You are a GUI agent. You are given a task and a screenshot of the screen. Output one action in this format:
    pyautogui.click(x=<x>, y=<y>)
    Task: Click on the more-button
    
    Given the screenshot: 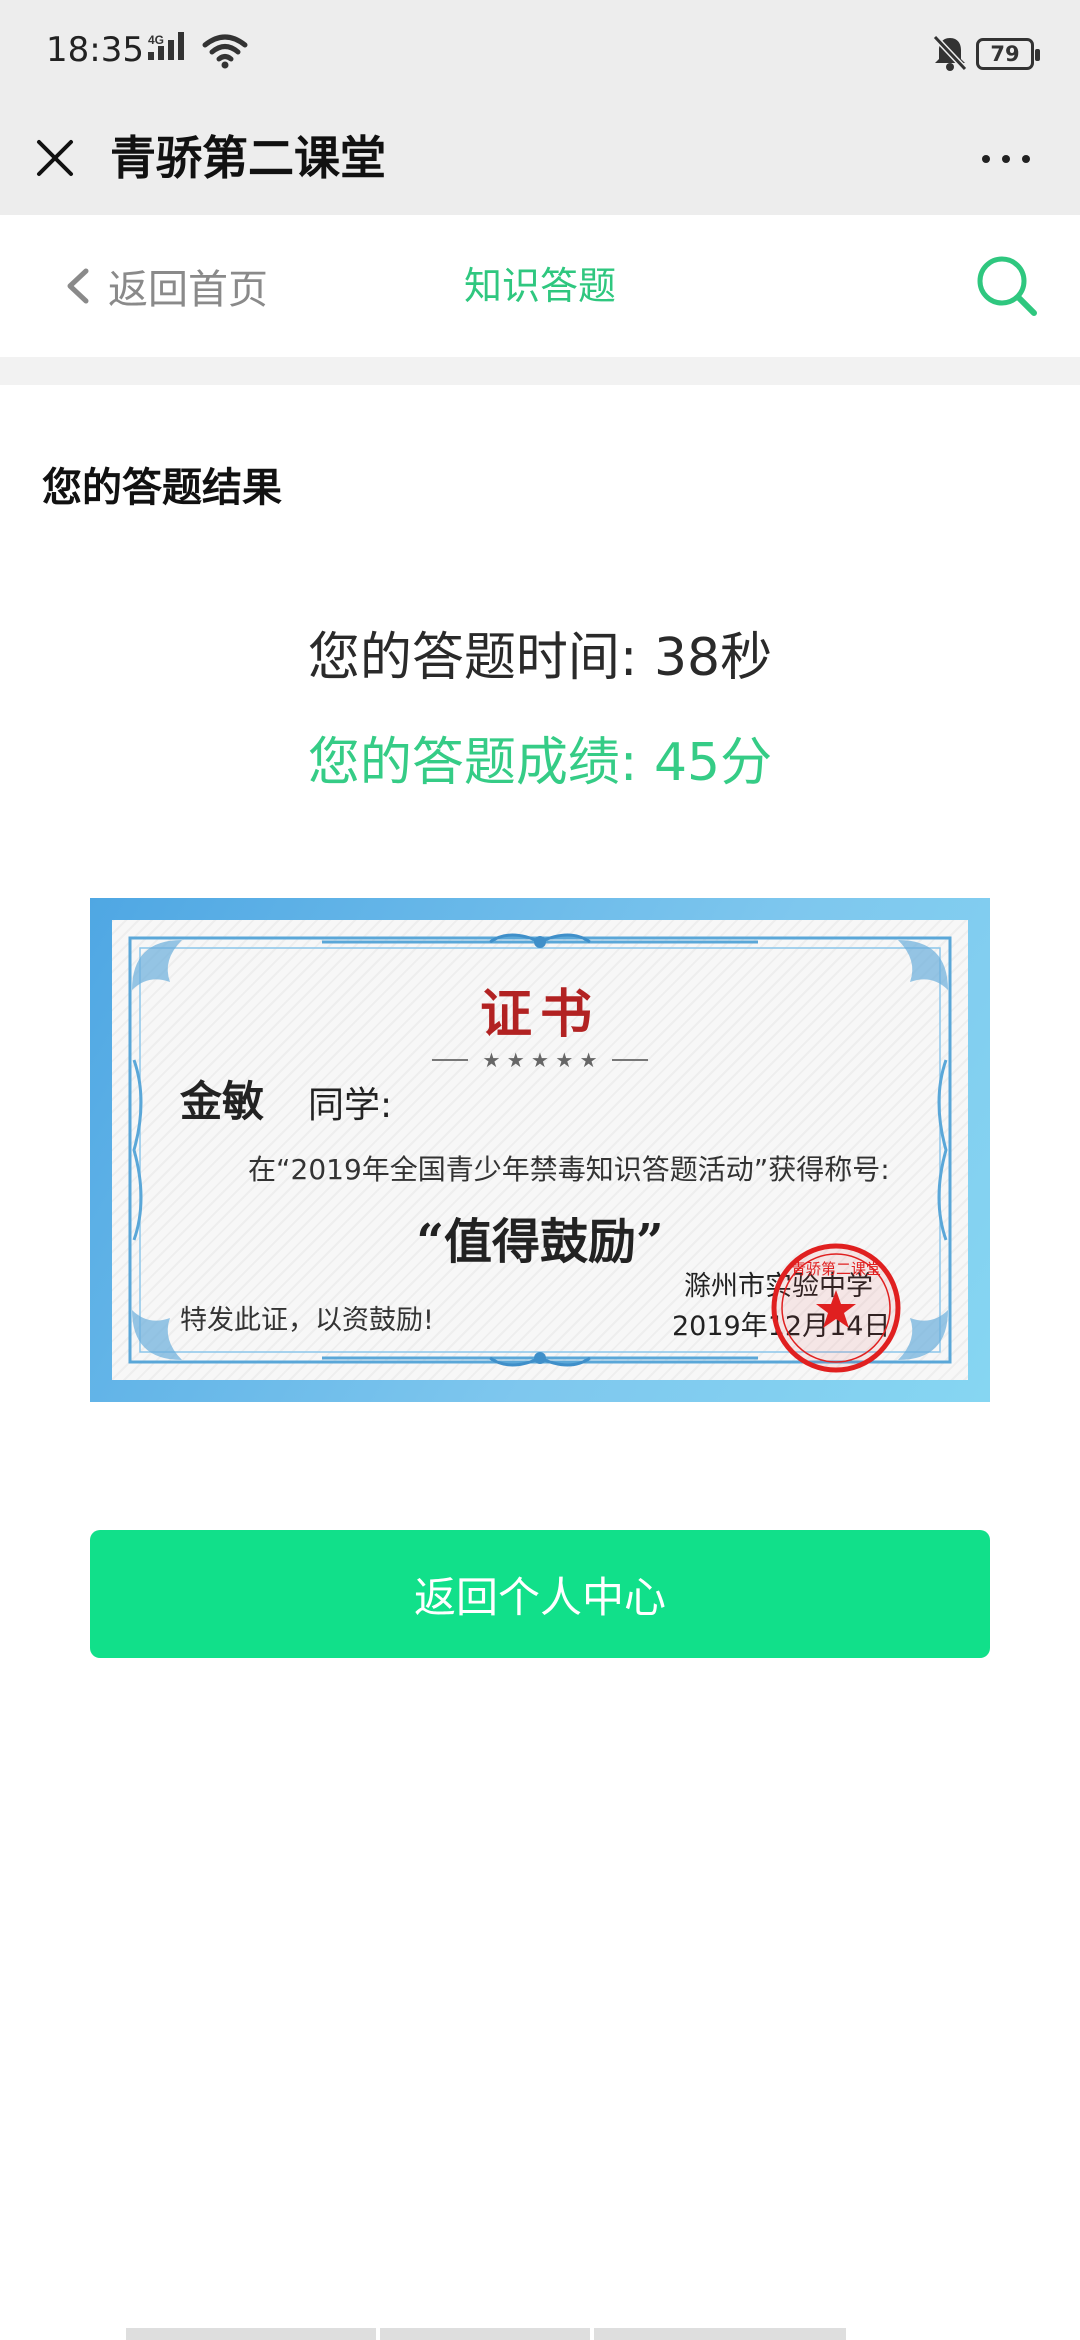 What is the action you would take?
    pyautogui.click(x=1006, y=159)
    